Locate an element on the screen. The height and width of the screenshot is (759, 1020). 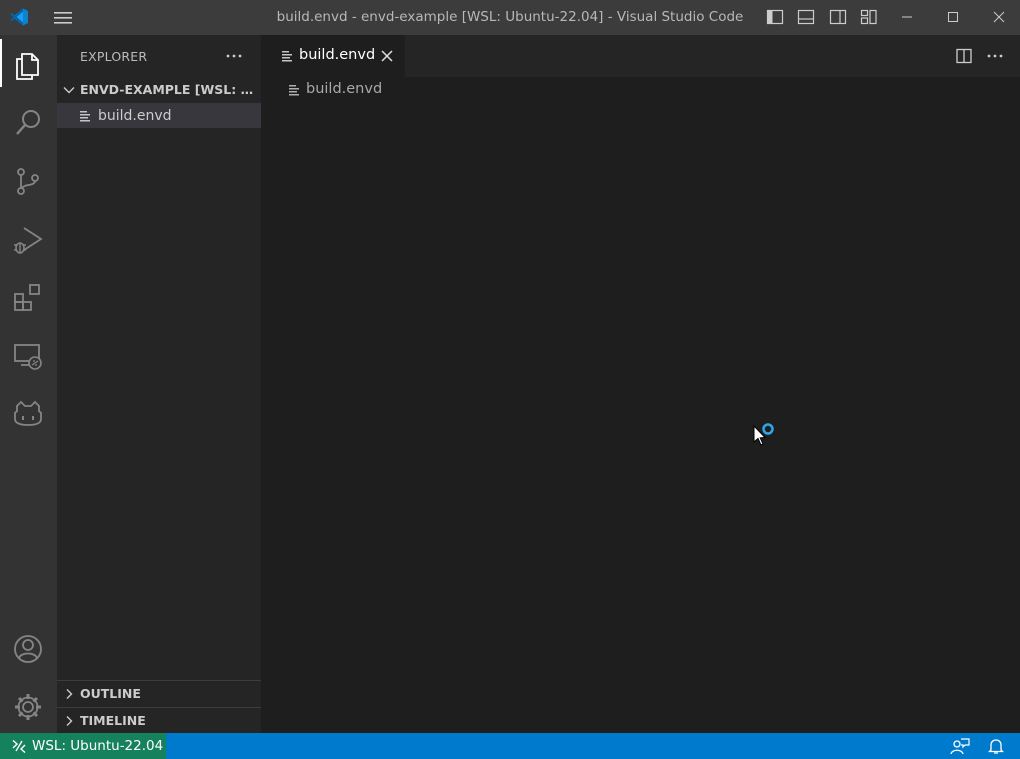
vscode-logo-icon is located at coordinates (19, 17).